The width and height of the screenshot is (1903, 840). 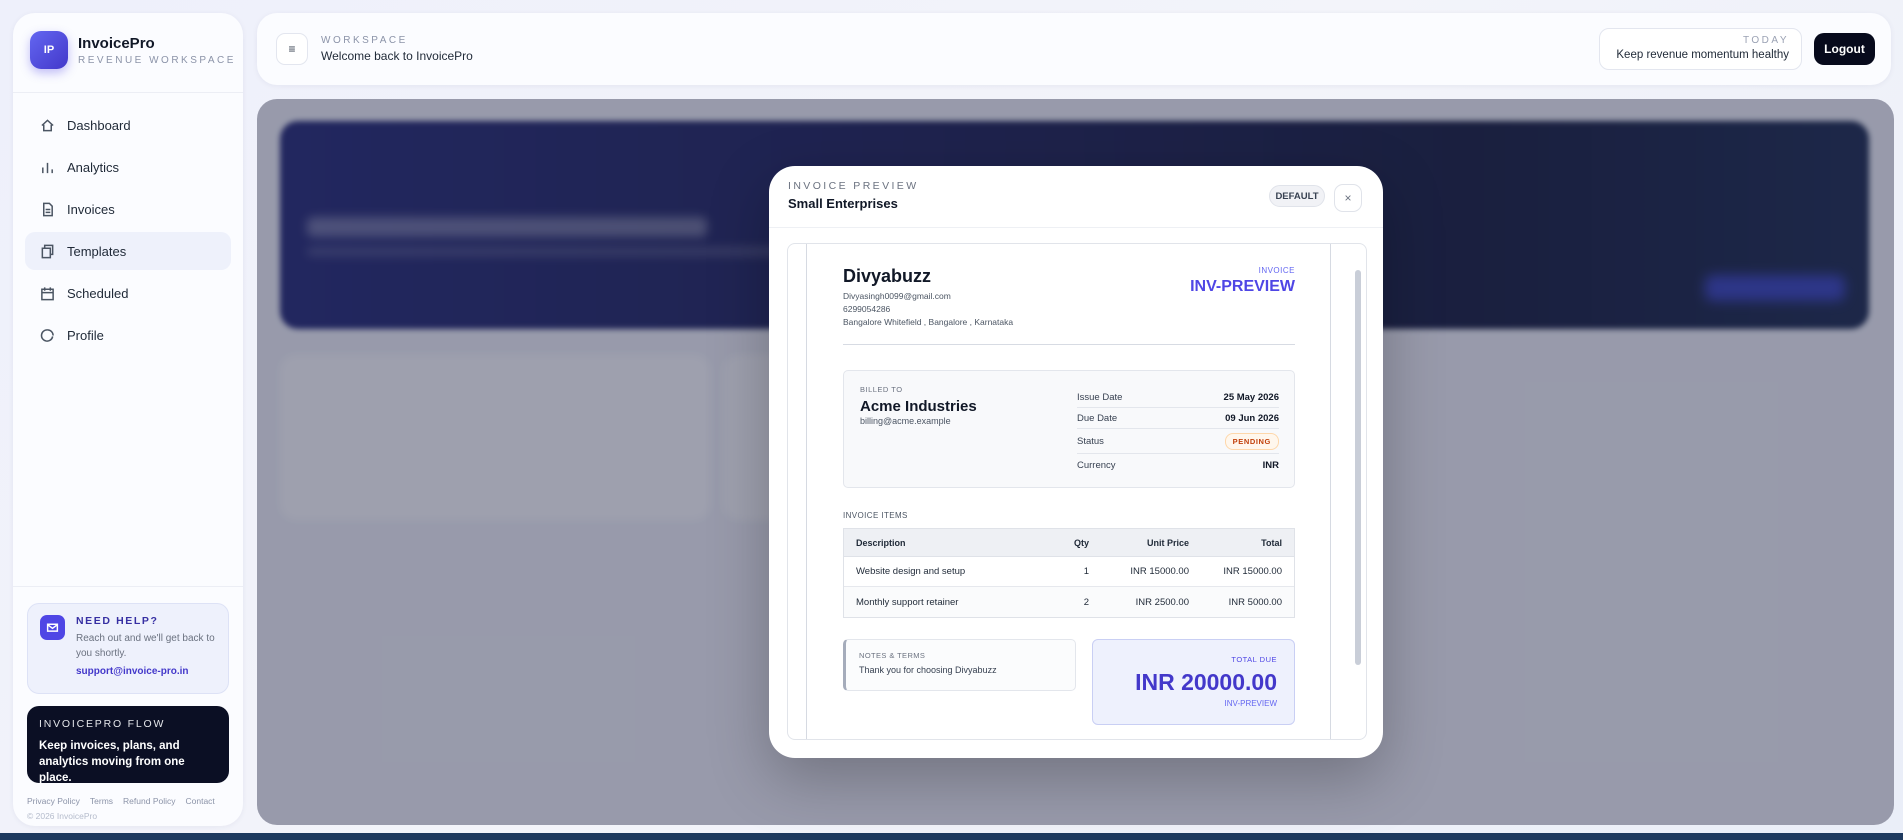 What do you see at coordinates (128, 167) in the screenshot?
I see `sidebar-item-analytics: Analytics` at bounding box center [128, 167].